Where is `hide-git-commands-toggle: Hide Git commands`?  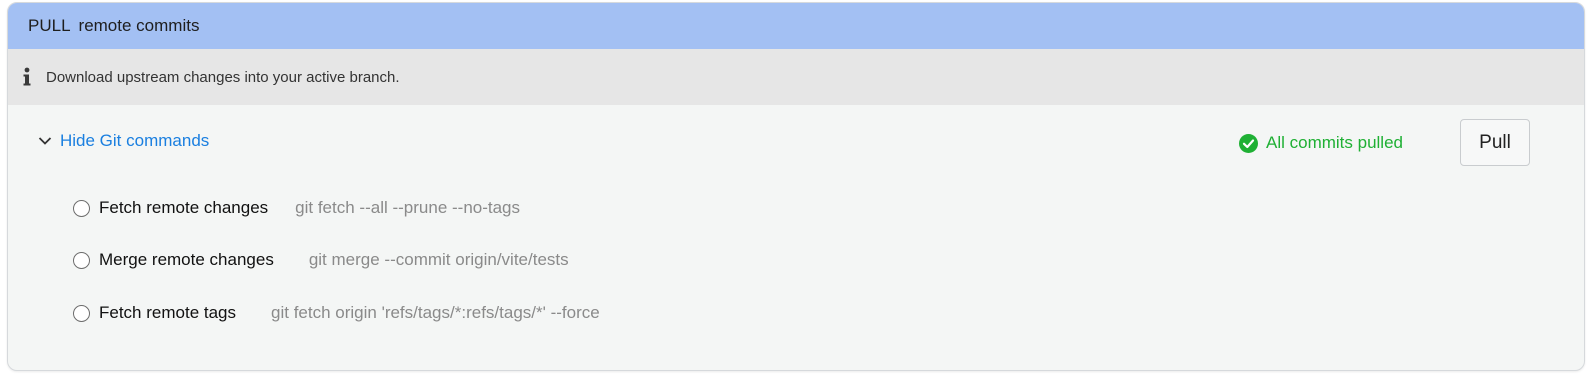 hide-git-commands-toggle: Hide Git commands is located at coordinates (123, 141).